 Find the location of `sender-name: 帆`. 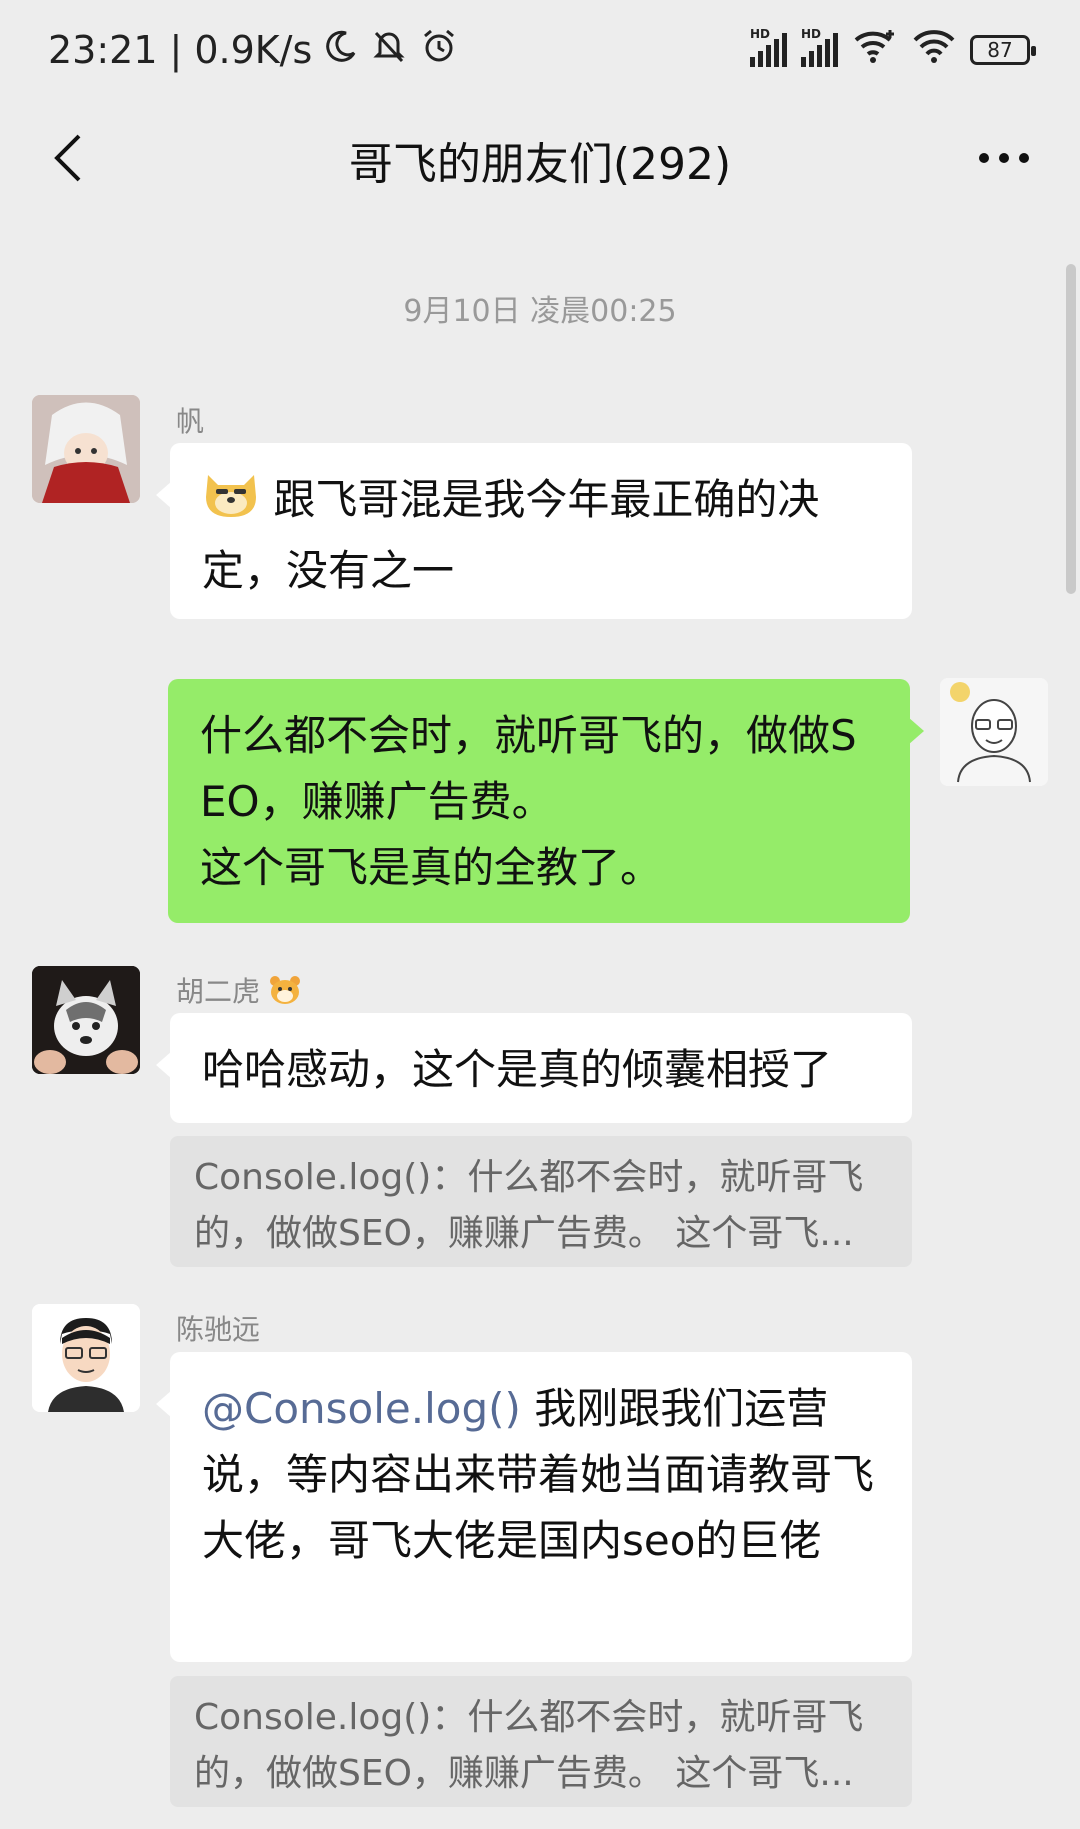

sender-name: 帆 is located at coordinates (190, 421).